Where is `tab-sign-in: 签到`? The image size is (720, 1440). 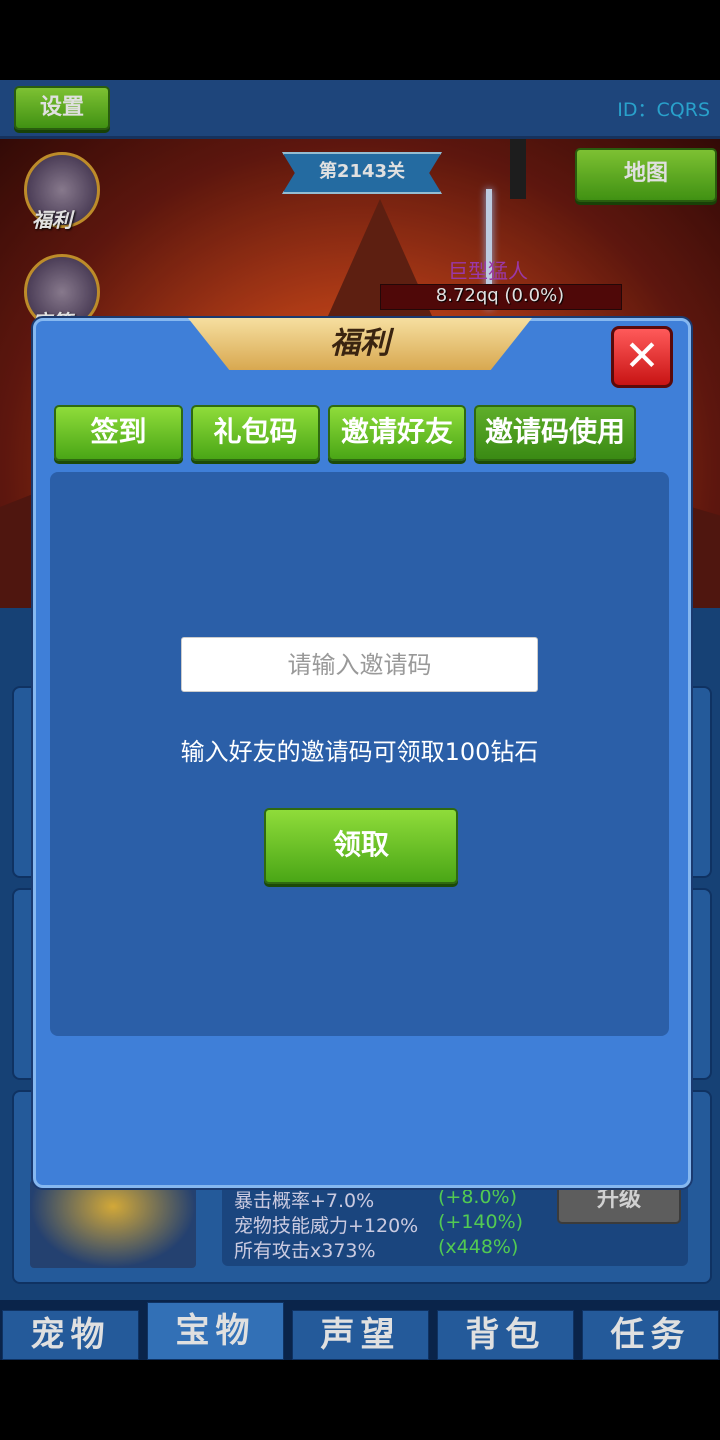 tab-sign-in: 签到 is located at coordinates (118, 433).